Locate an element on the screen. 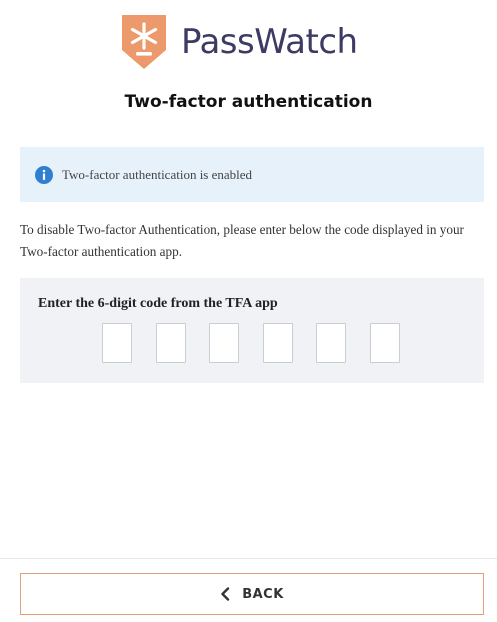 The height and width of the screenshot is (622, 497). brand-name: PassWatch is located at coordinates (269, 42).